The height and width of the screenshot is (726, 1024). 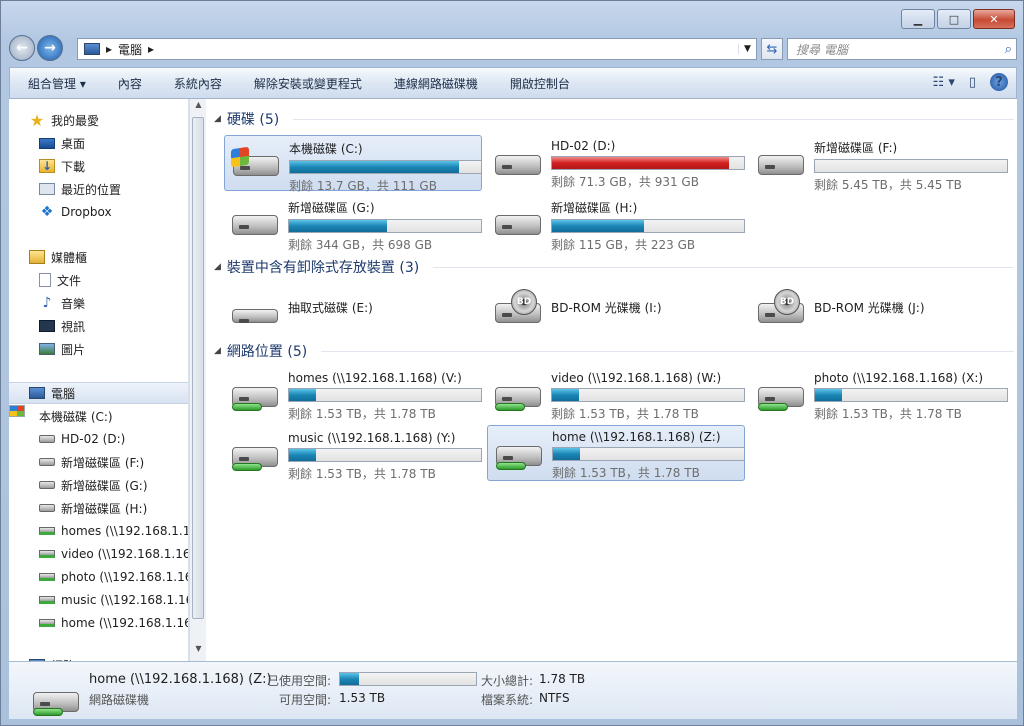 What do you see at coordinates (747, 49) in the screenshot?
I see `address-dropdown-icon: ▼` at bounding box center [747, 49].